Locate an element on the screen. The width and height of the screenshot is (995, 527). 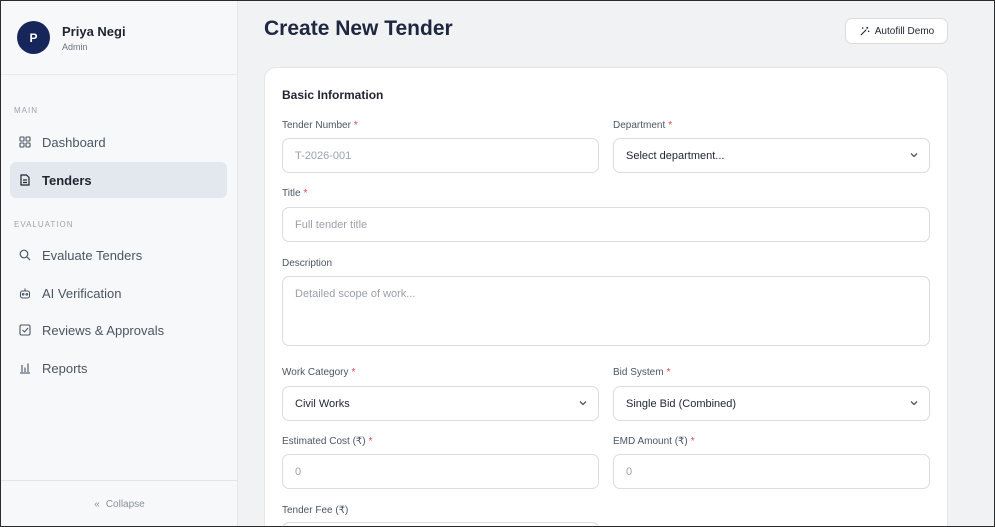
collapse-button: « Collapse is located at coordinates (119, 503).